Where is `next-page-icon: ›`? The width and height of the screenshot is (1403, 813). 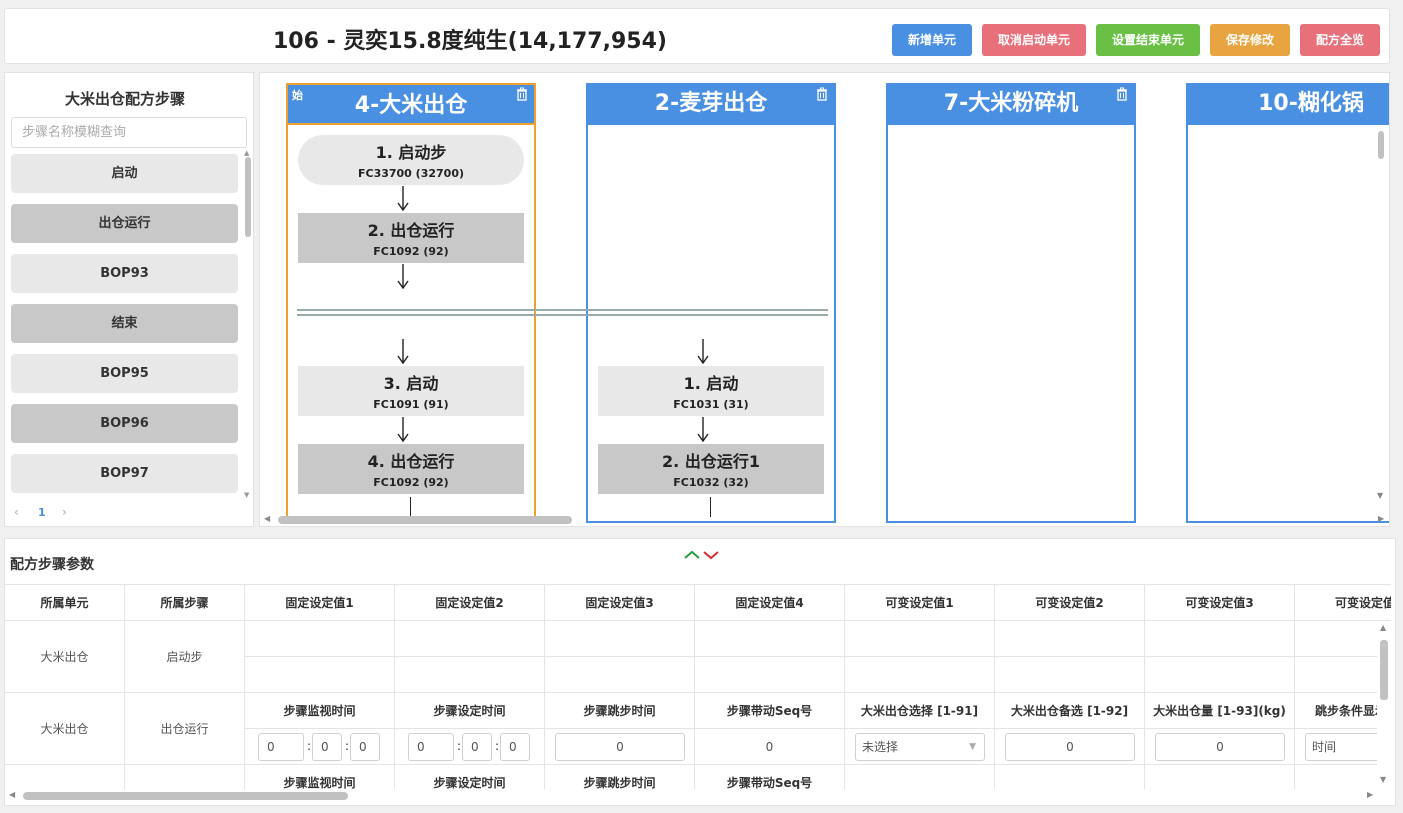 next-page-icon: › is located at coordinates (64, 512).